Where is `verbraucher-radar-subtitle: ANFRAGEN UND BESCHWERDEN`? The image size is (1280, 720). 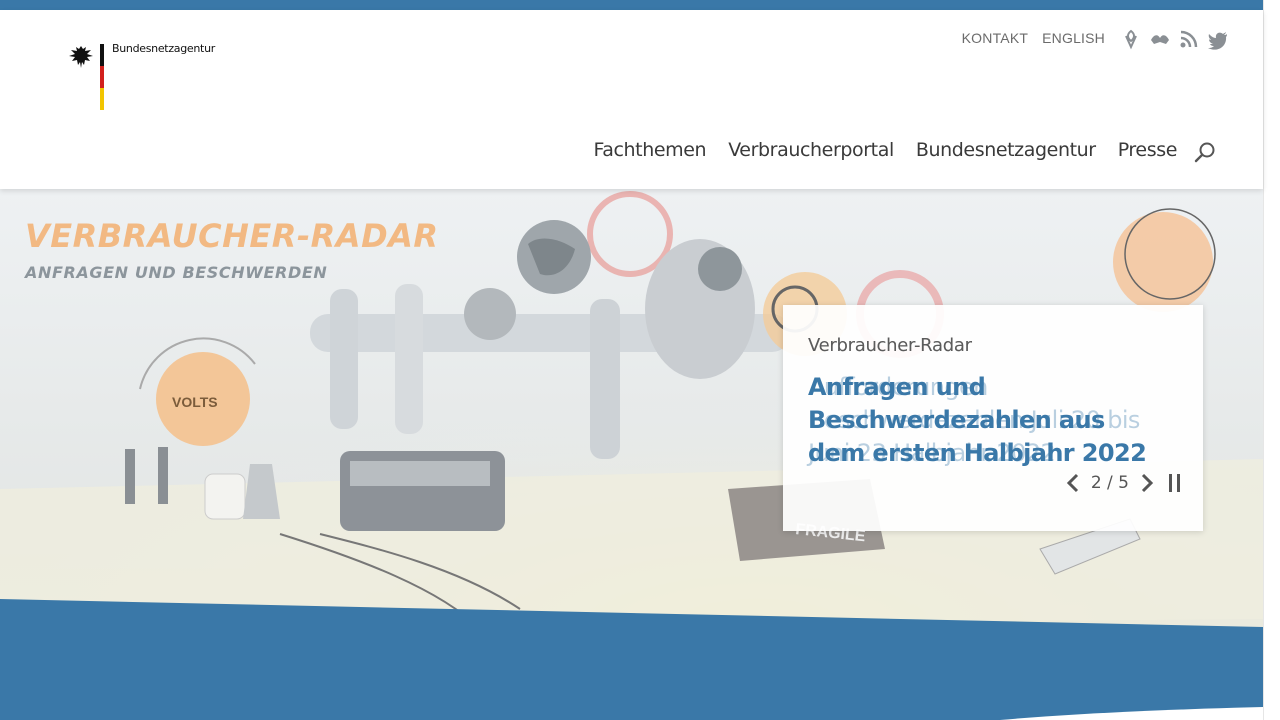 verbraucher-radar-subtitle: ANFRAGEN UND BESCHWERDEN is located at coordinates (176, 272).